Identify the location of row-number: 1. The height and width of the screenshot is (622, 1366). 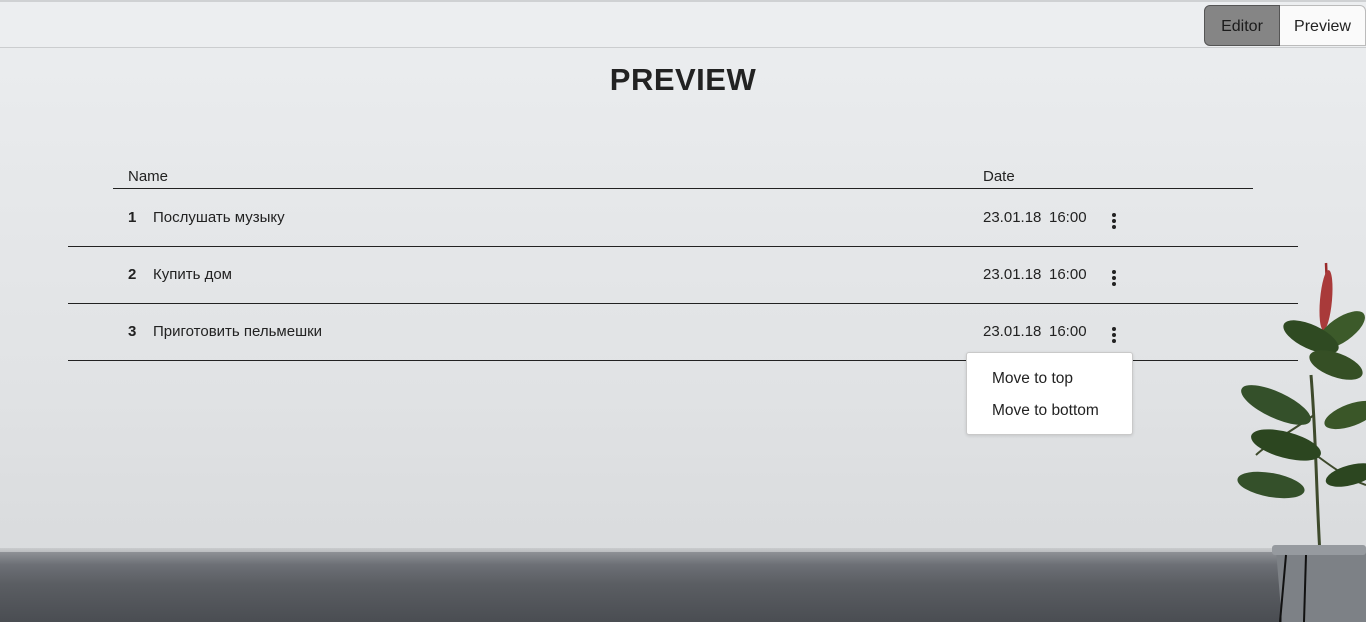
(132, 217).